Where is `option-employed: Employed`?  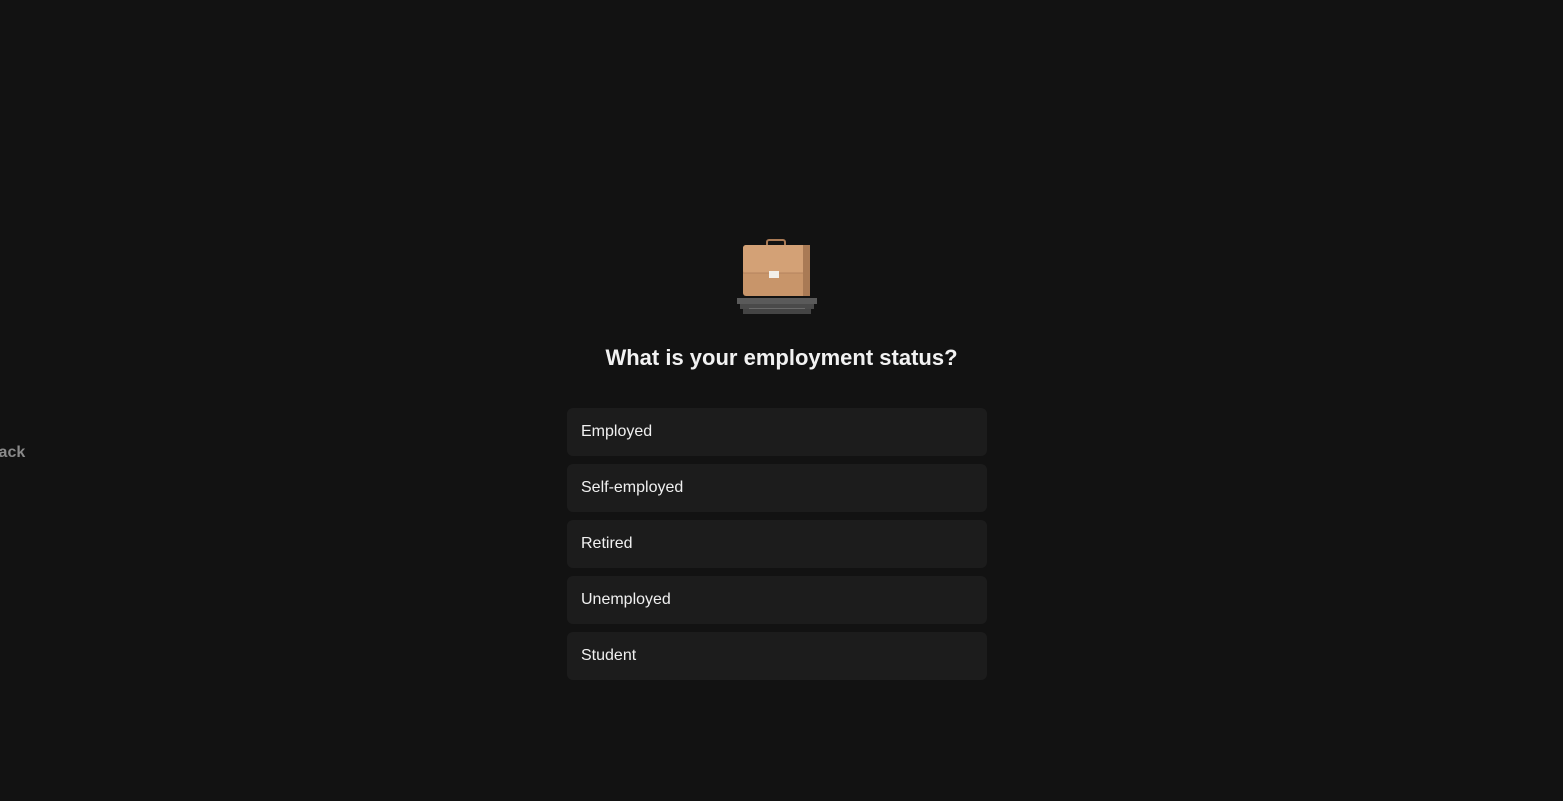 option-employed: Employed is located at coordinates (777, 432).